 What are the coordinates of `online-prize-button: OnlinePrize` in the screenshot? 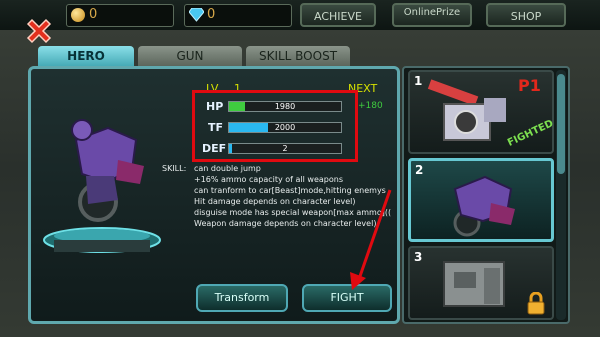 It's located at (432, 15).